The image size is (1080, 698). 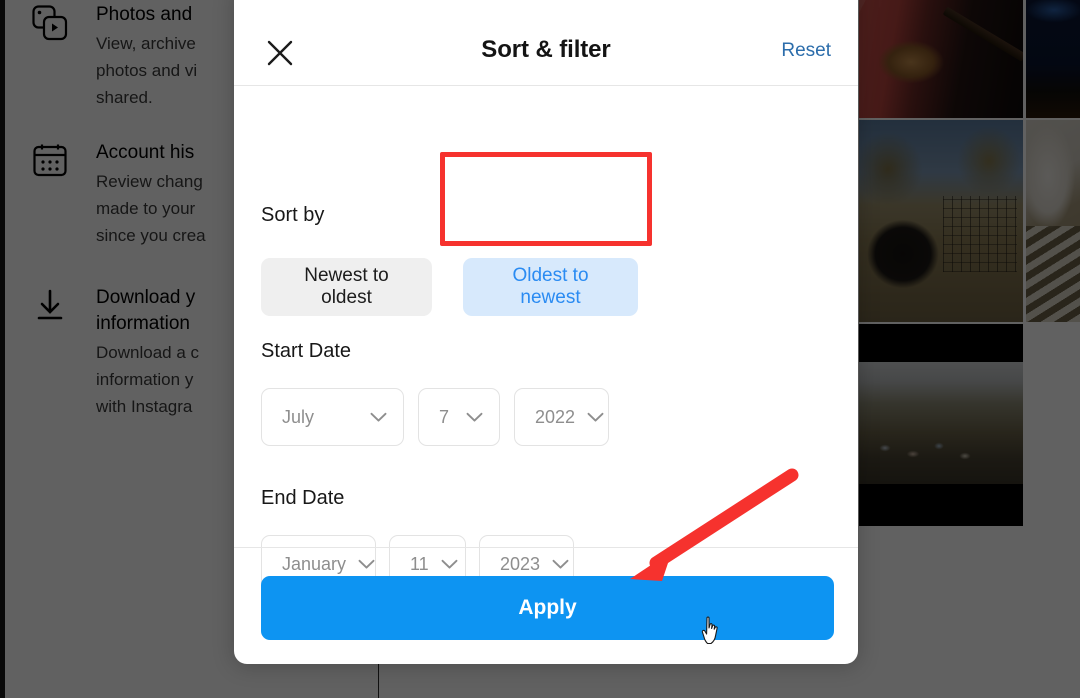 I want to click on goat-in-pen-photo, so click(x=941, y=221).